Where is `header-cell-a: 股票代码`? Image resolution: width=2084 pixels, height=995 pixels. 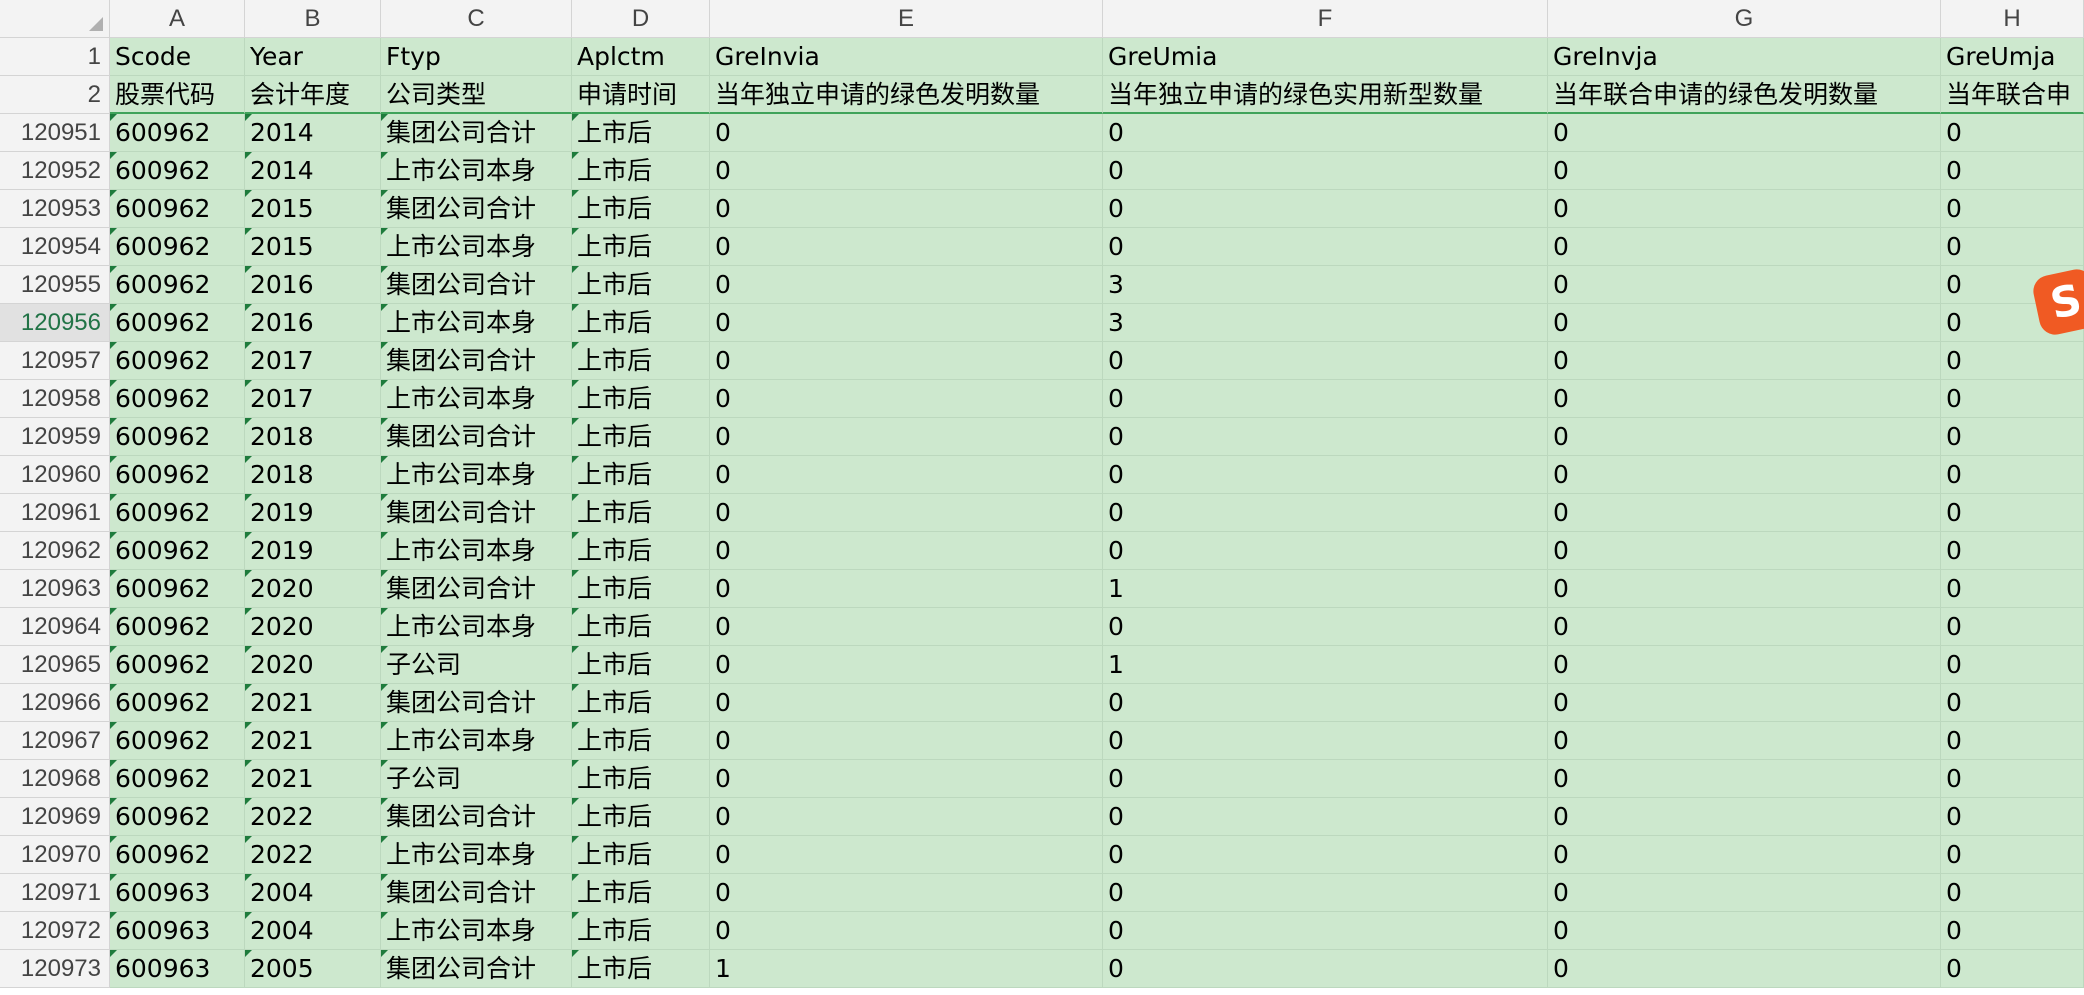 header-cell-a: 股票代码 is located at coordinates (177, 95).